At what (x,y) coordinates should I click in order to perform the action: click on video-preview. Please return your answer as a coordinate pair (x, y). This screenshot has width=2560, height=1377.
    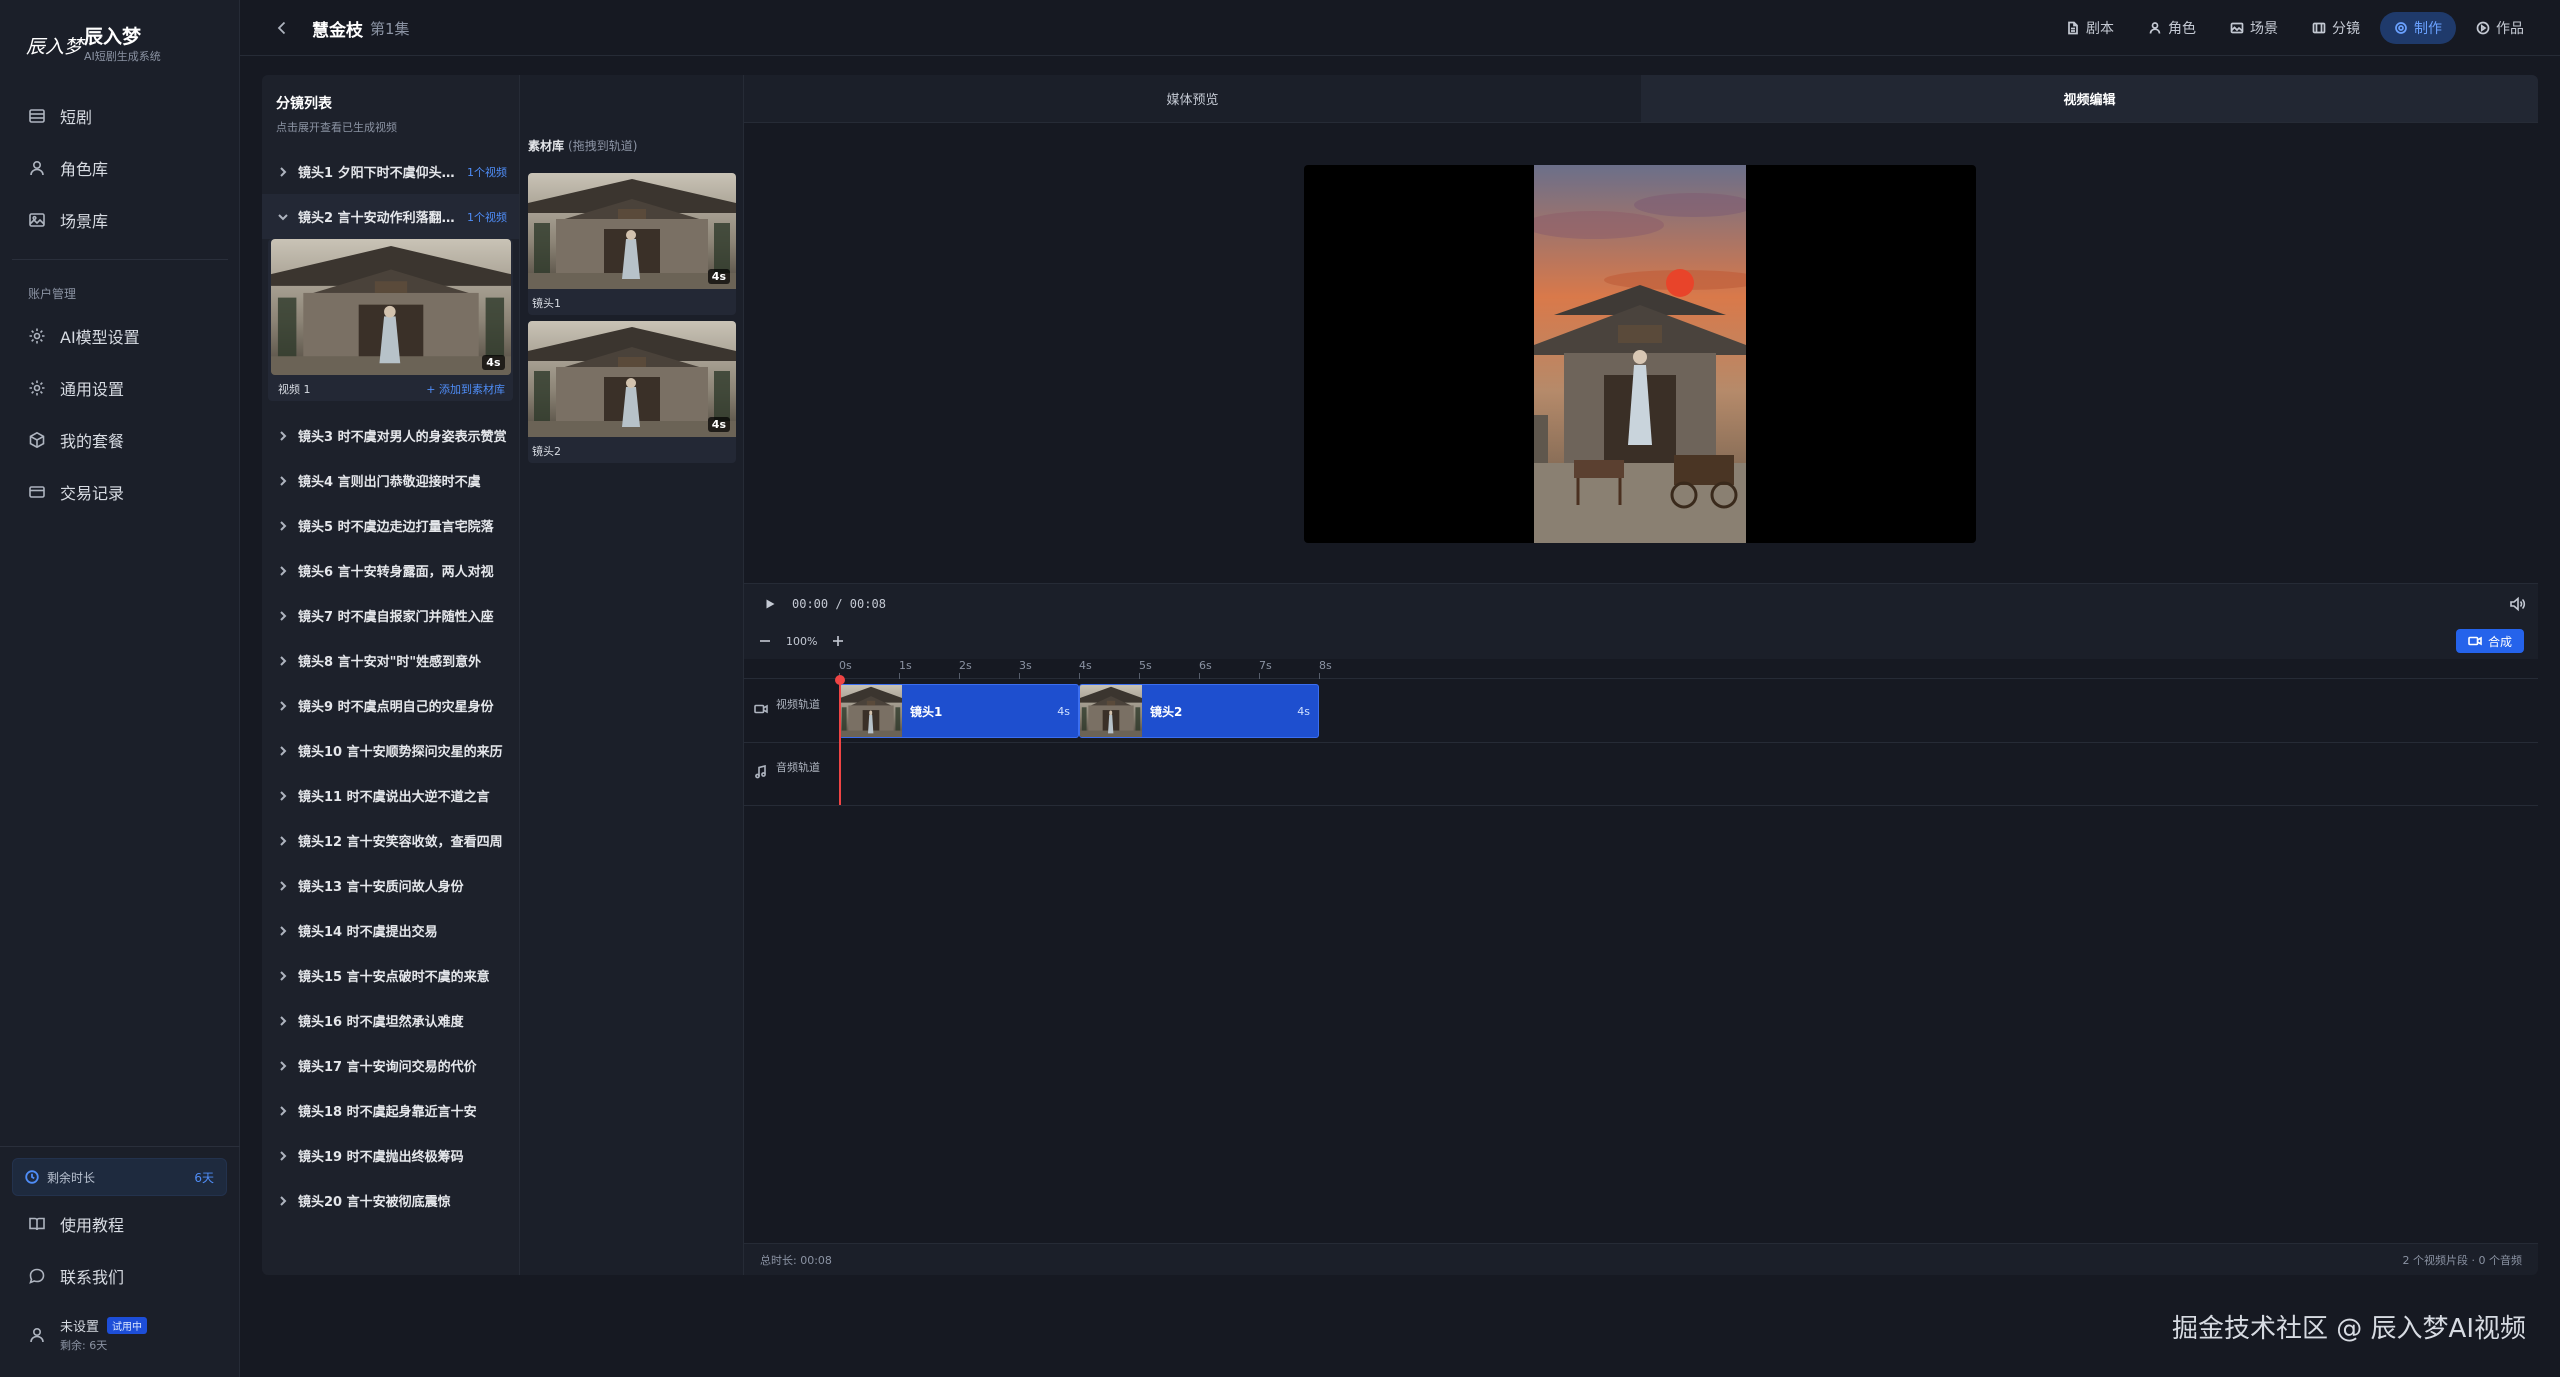
    Looking at the image, I should click on (1640, 354).